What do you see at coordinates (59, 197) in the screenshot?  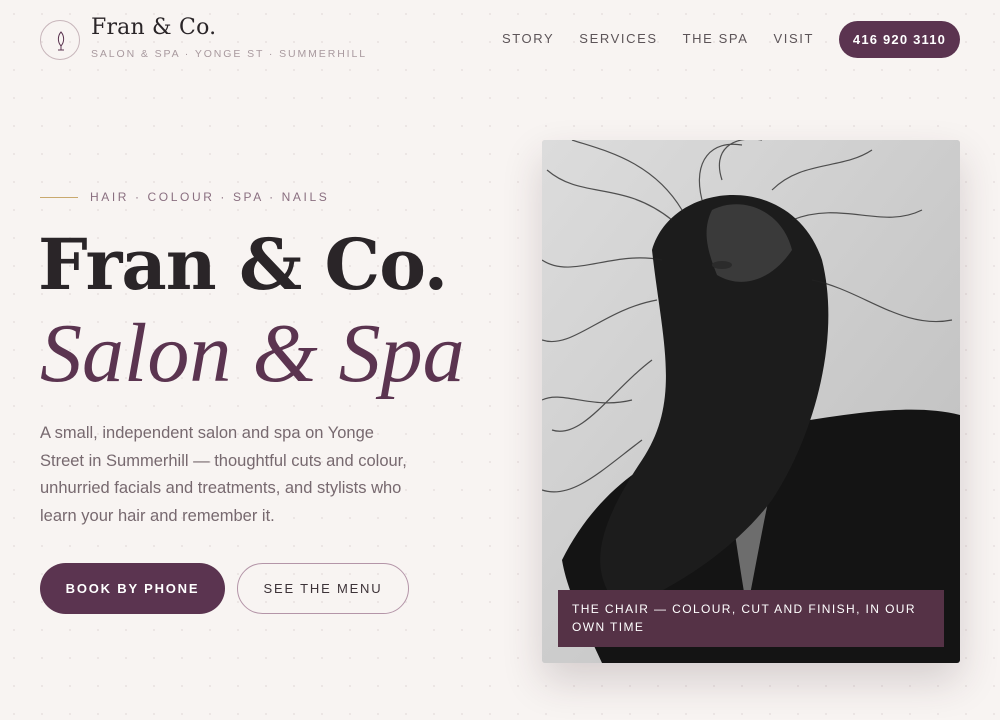 I see `eyebrow-rule` at bounding box center [59, 197].